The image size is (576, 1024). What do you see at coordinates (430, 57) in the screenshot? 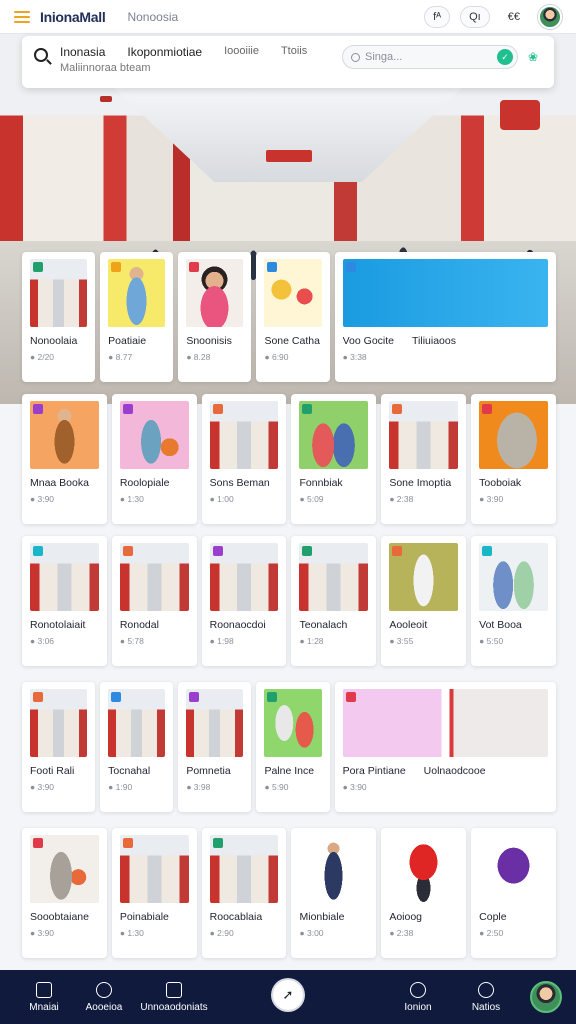
I see `search-input: Singa... ✓` at bounding box center [430, 57].